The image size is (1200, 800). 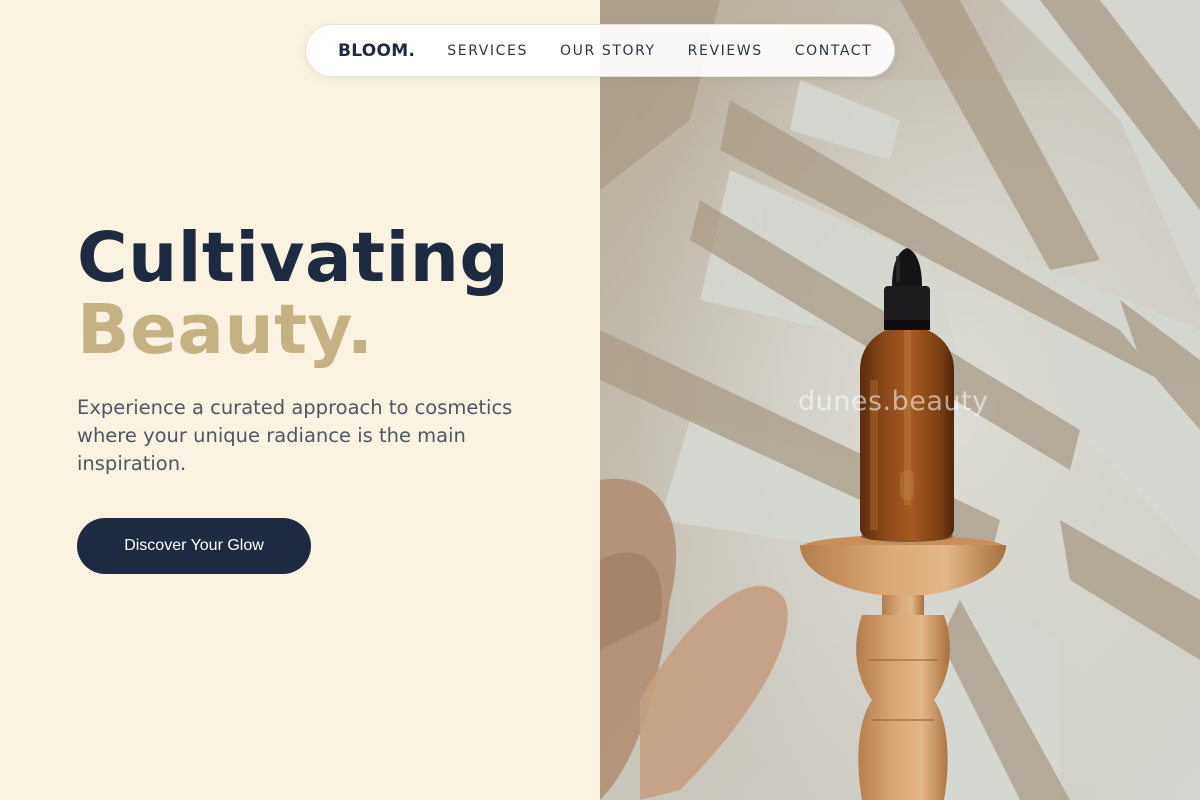 What do you see at coordinates (834, 51) in the screenshot?
I see `nav-link-contact: CONTACT` at bounding box center [834, 51].